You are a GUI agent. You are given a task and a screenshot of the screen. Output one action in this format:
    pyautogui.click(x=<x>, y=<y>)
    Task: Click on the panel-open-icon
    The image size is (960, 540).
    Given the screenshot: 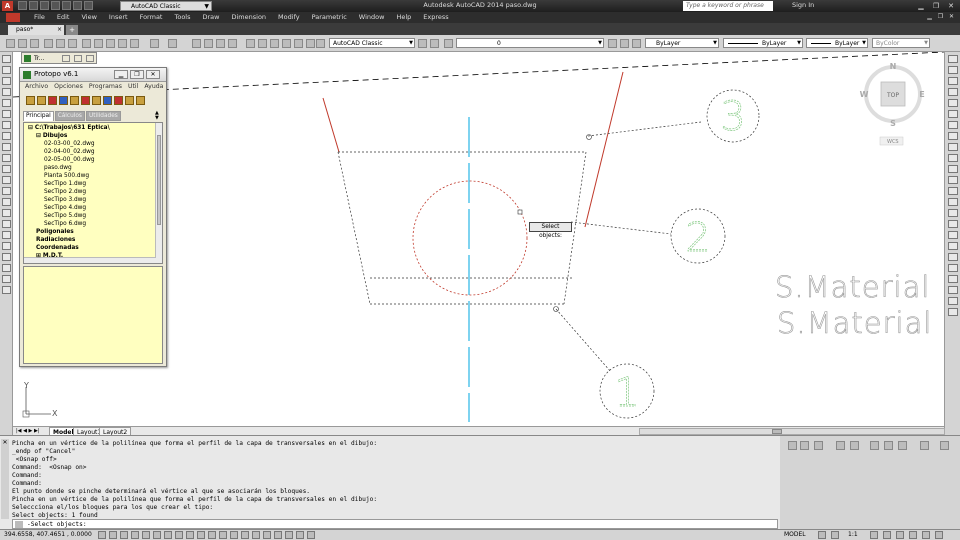 What is the action you would take?
    pyautogui.click(x=792, y=445)
    